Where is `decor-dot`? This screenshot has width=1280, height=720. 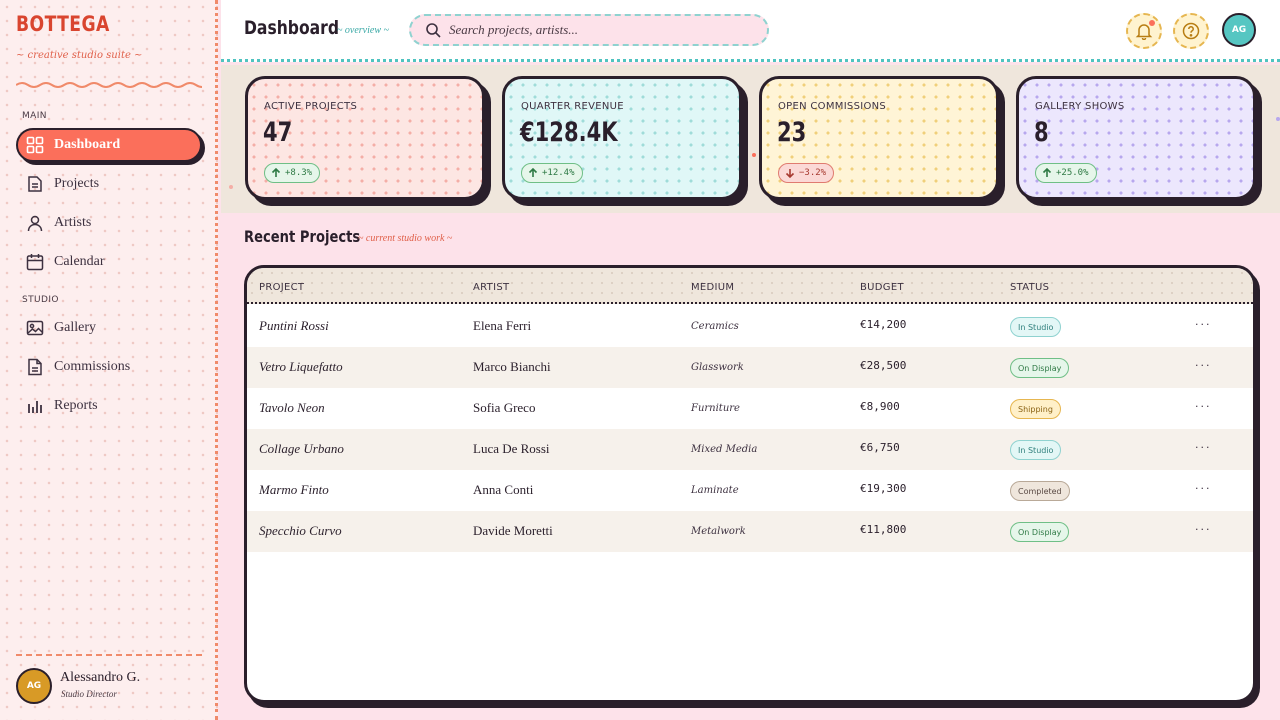 decor-dot is located at coordinates (754, 155).